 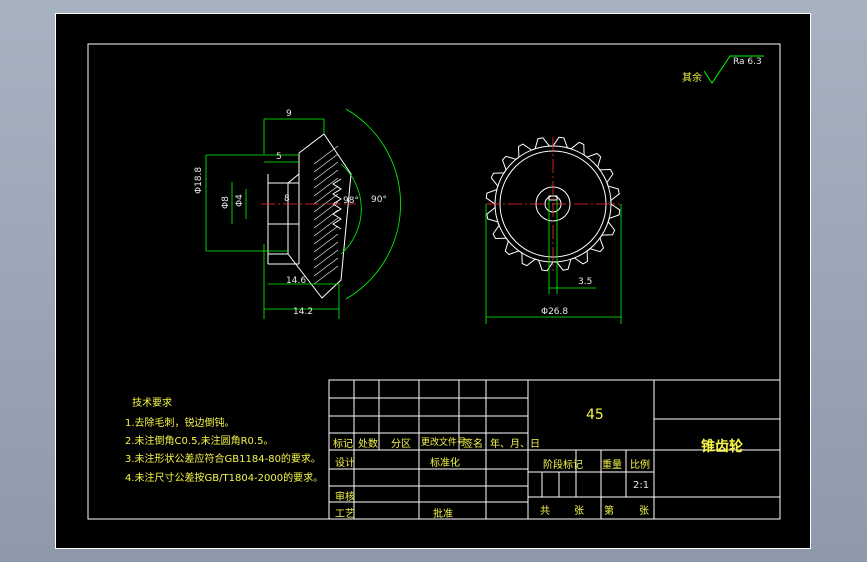 What do you see at coordinates (692, 78) in the screenshot?
I see `roughness-prefix: 其余` at bounding box center [692, 78].